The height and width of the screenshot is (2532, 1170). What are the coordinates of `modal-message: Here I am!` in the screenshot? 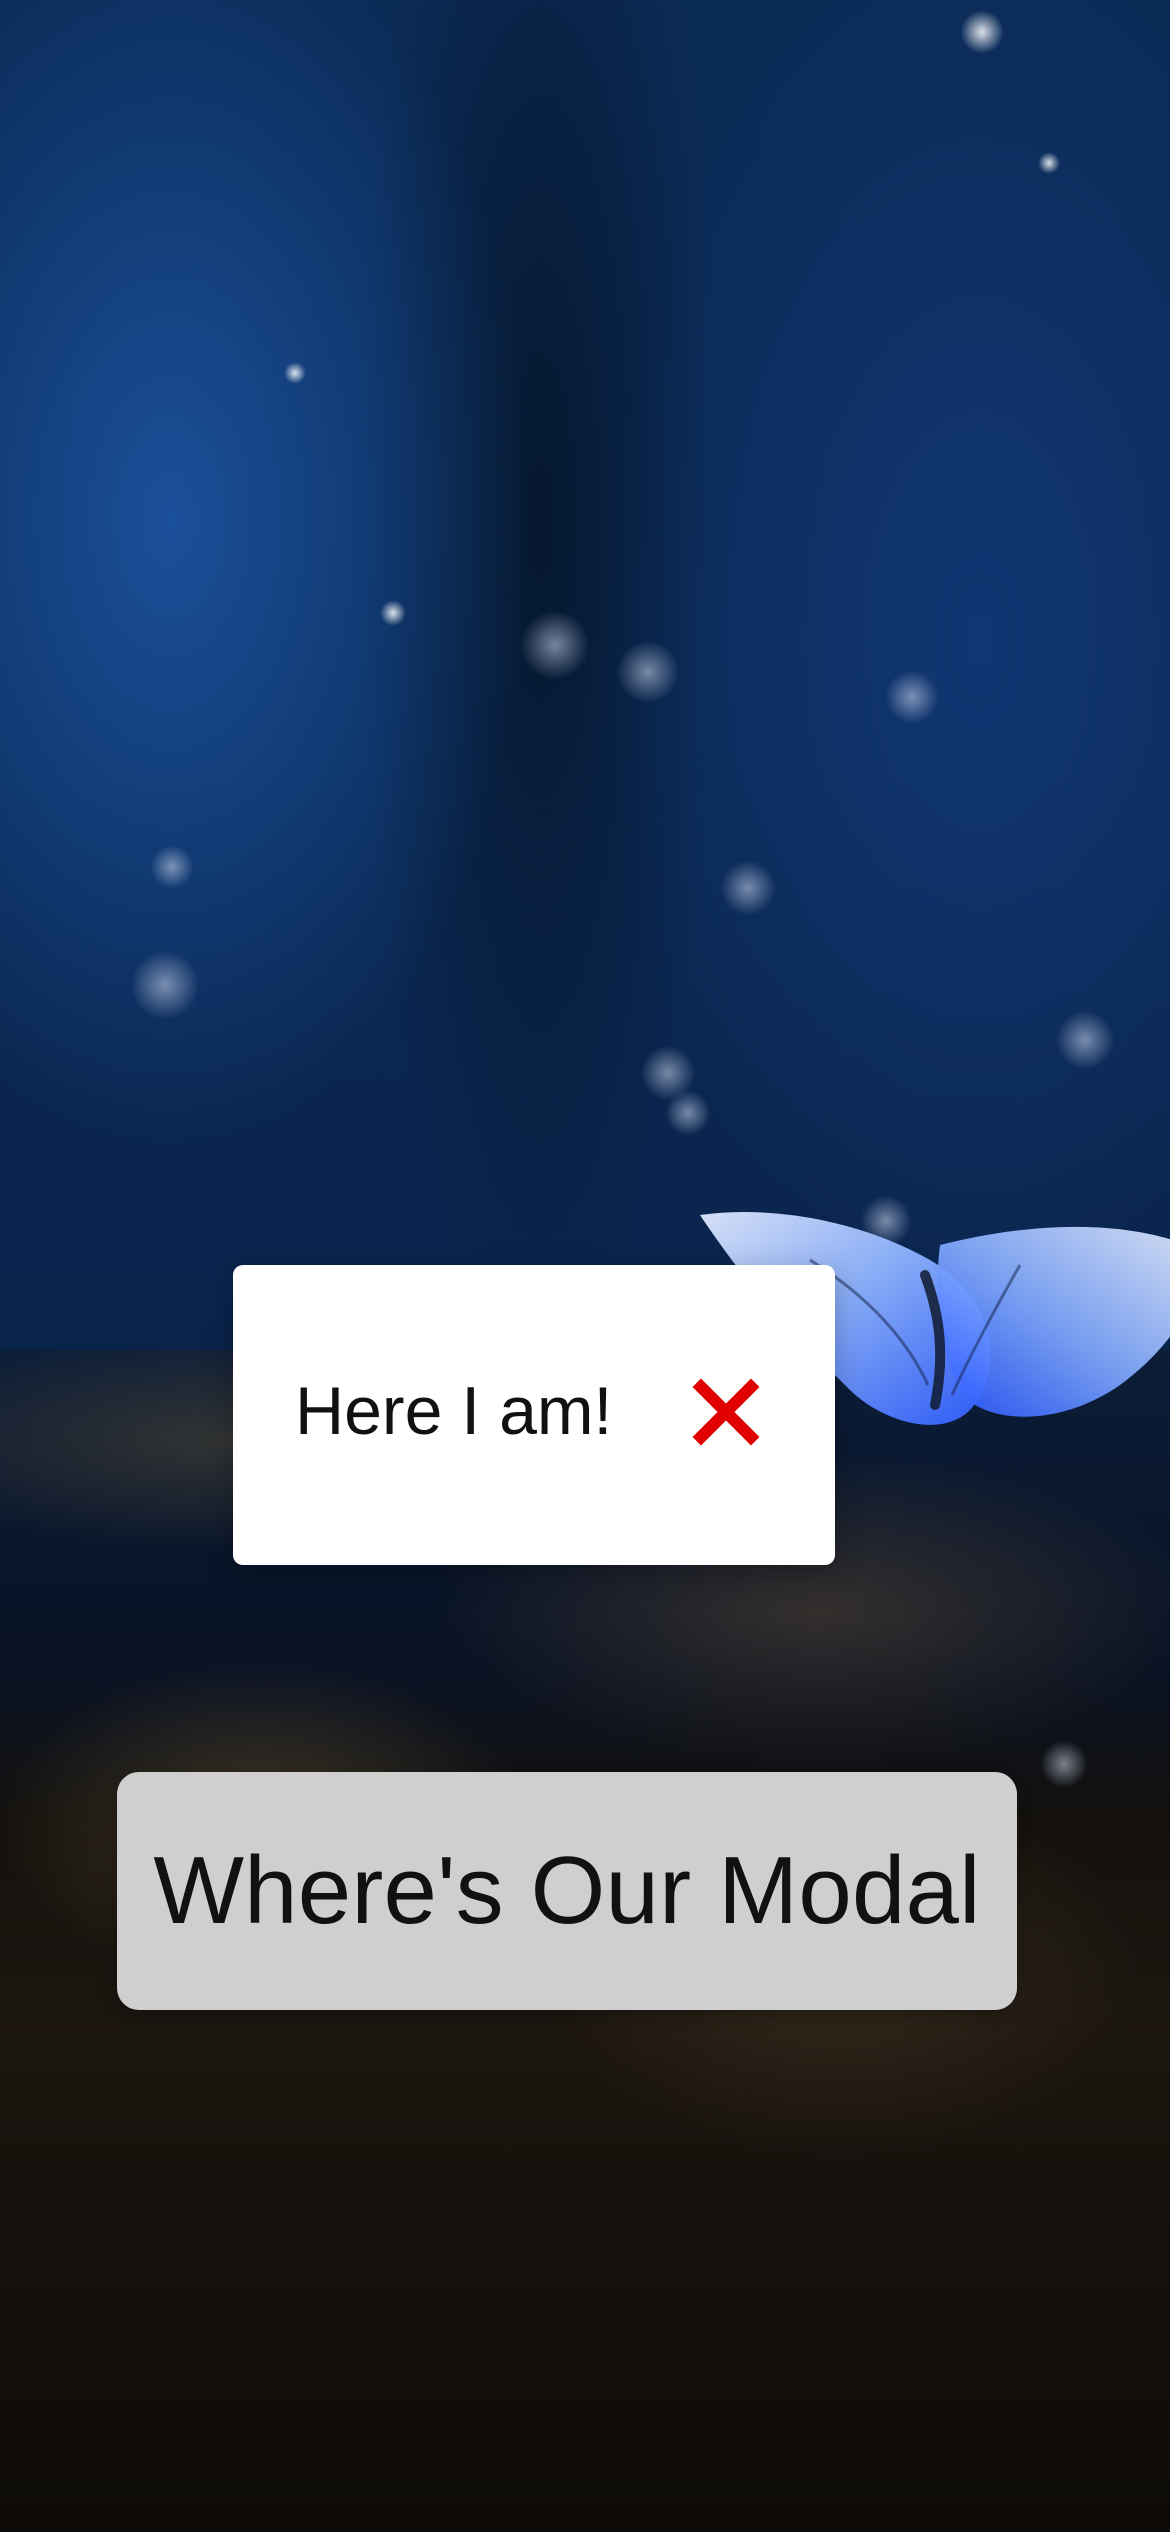 It's located at (454, 1411).